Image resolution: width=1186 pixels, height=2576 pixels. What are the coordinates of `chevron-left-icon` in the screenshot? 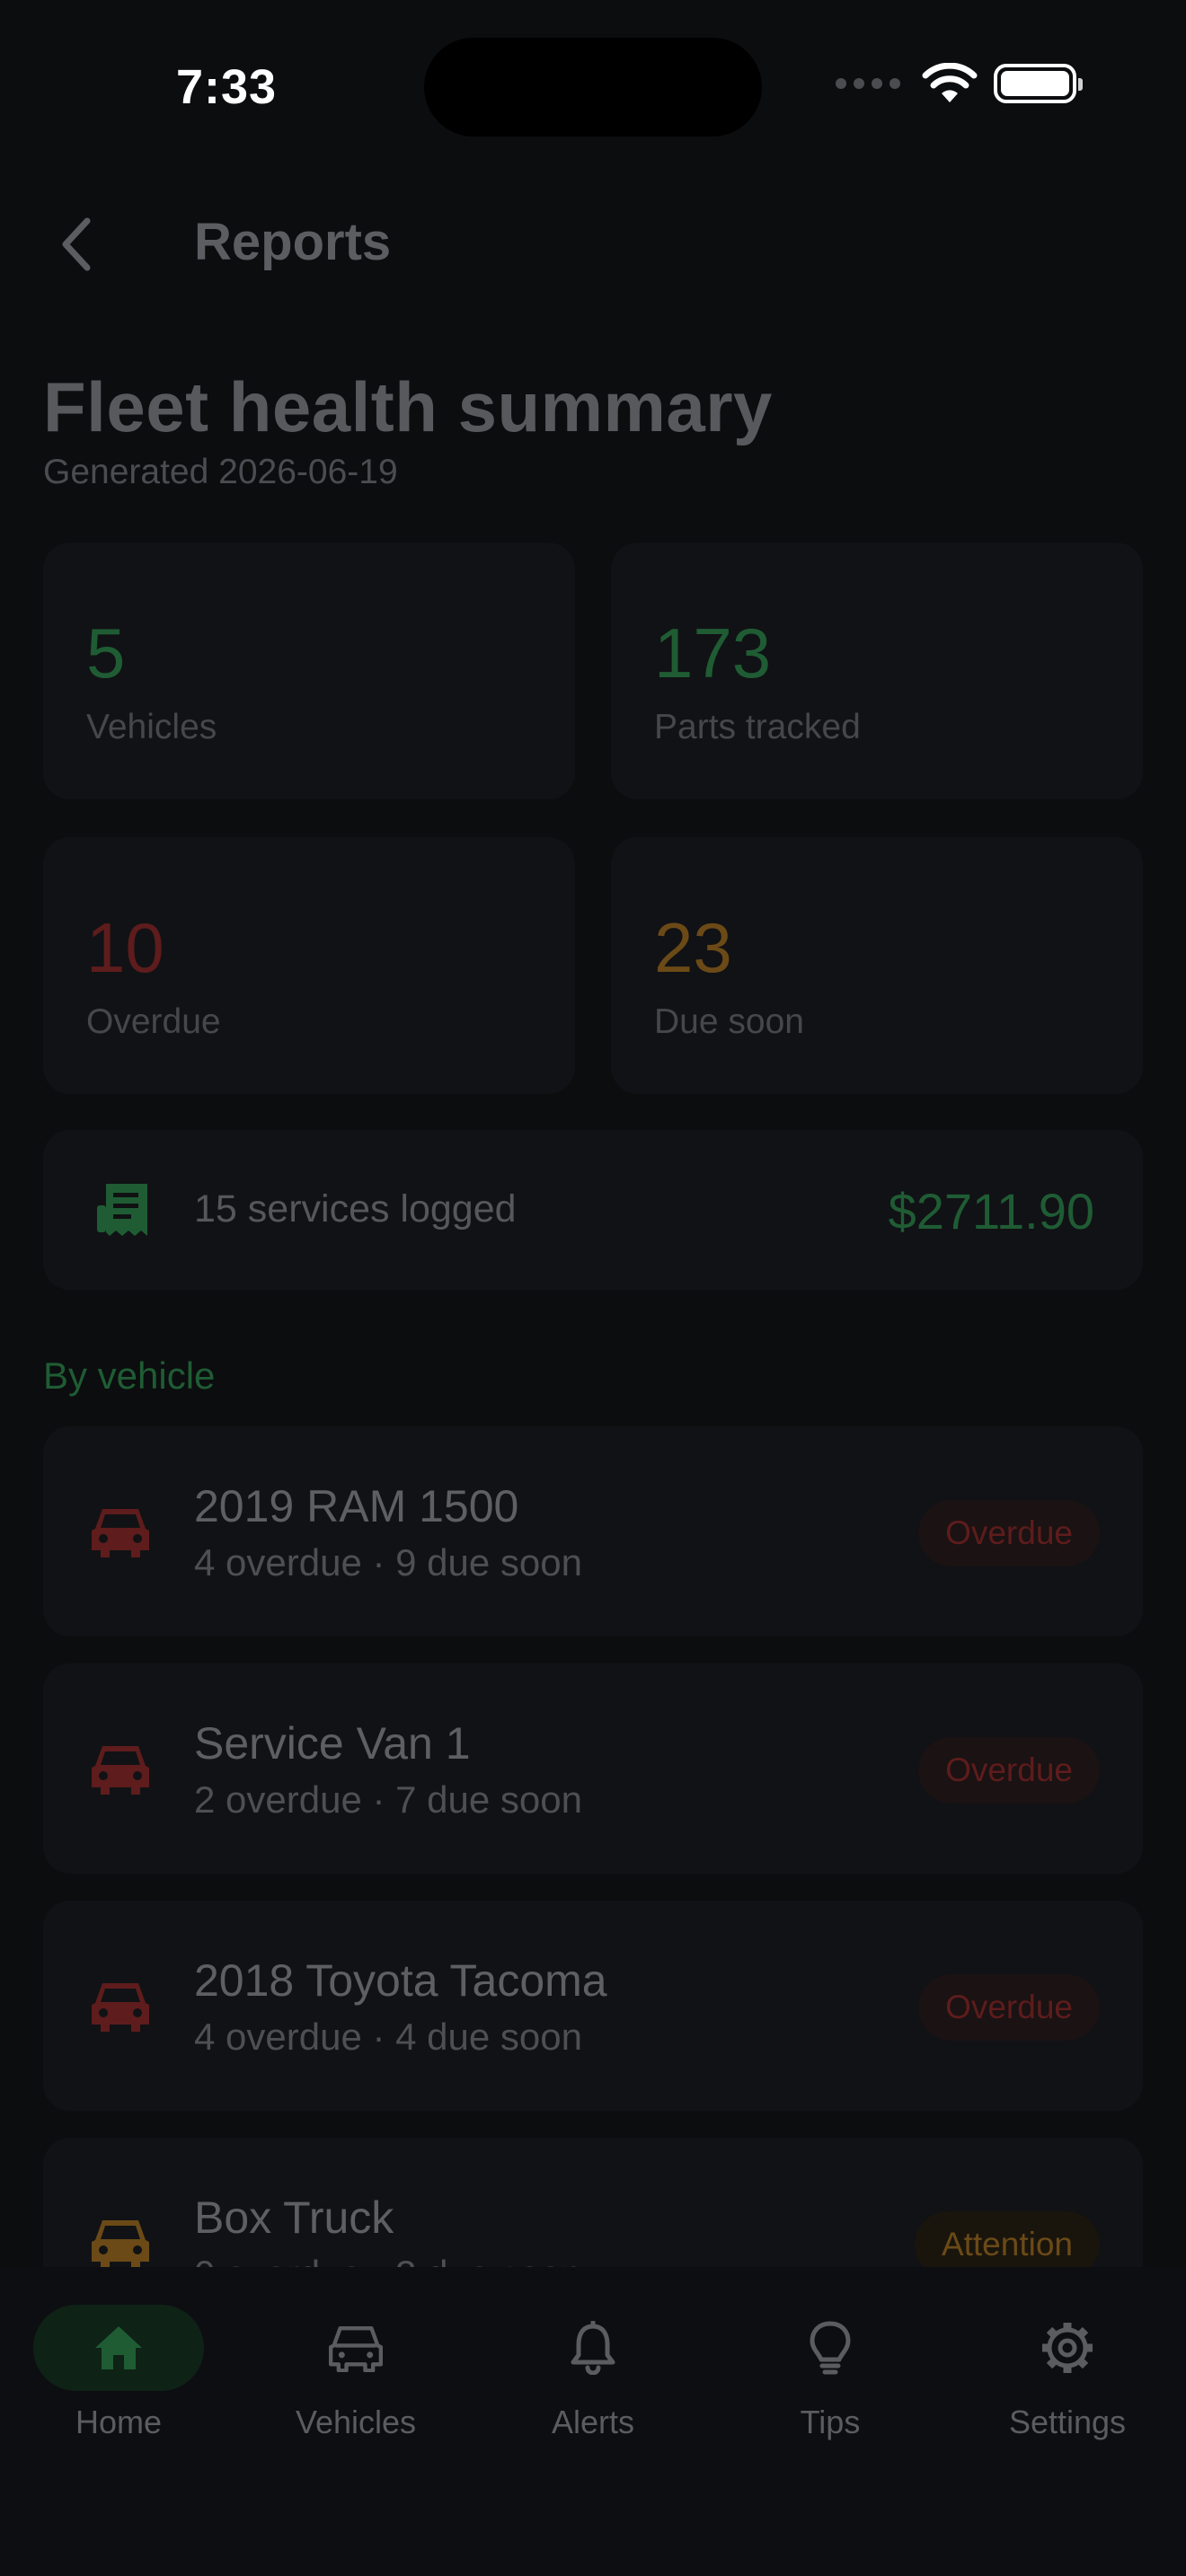 It's located at (76, 244).